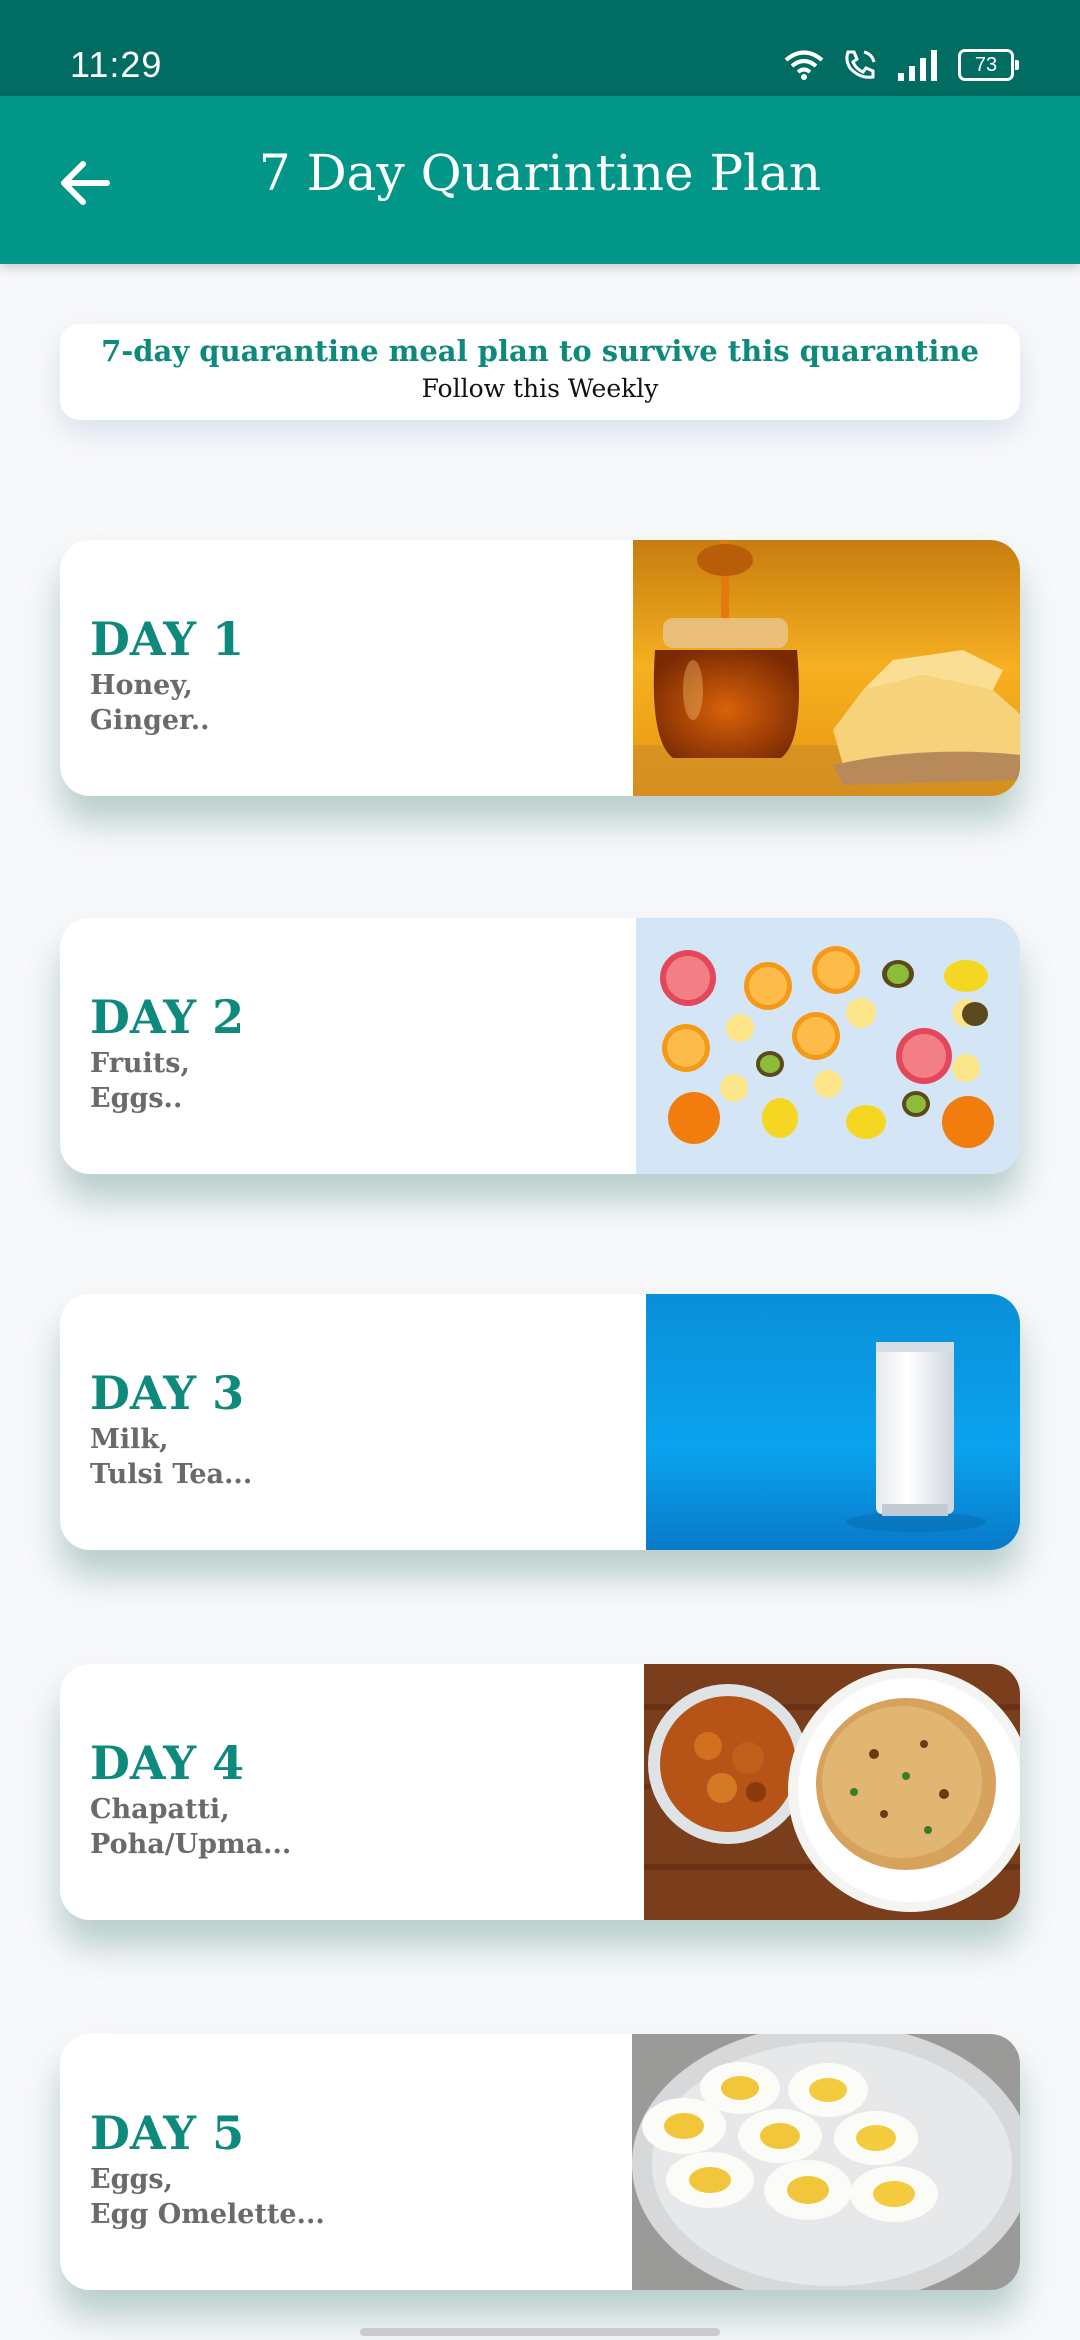 The height and width of the screenshot is (2340, 1080). I want to click on day-item: Fruits,, so click(140, 1063).